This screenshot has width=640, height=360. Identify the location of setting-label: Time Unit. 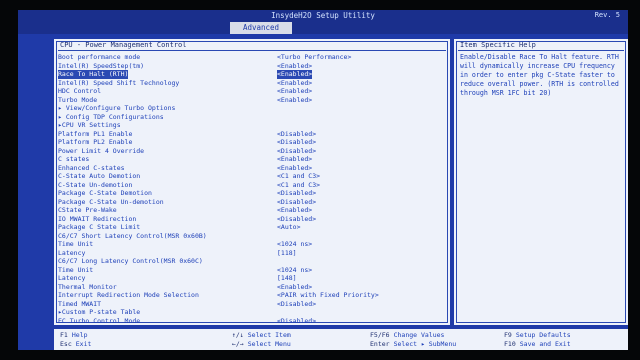
(76, 244).